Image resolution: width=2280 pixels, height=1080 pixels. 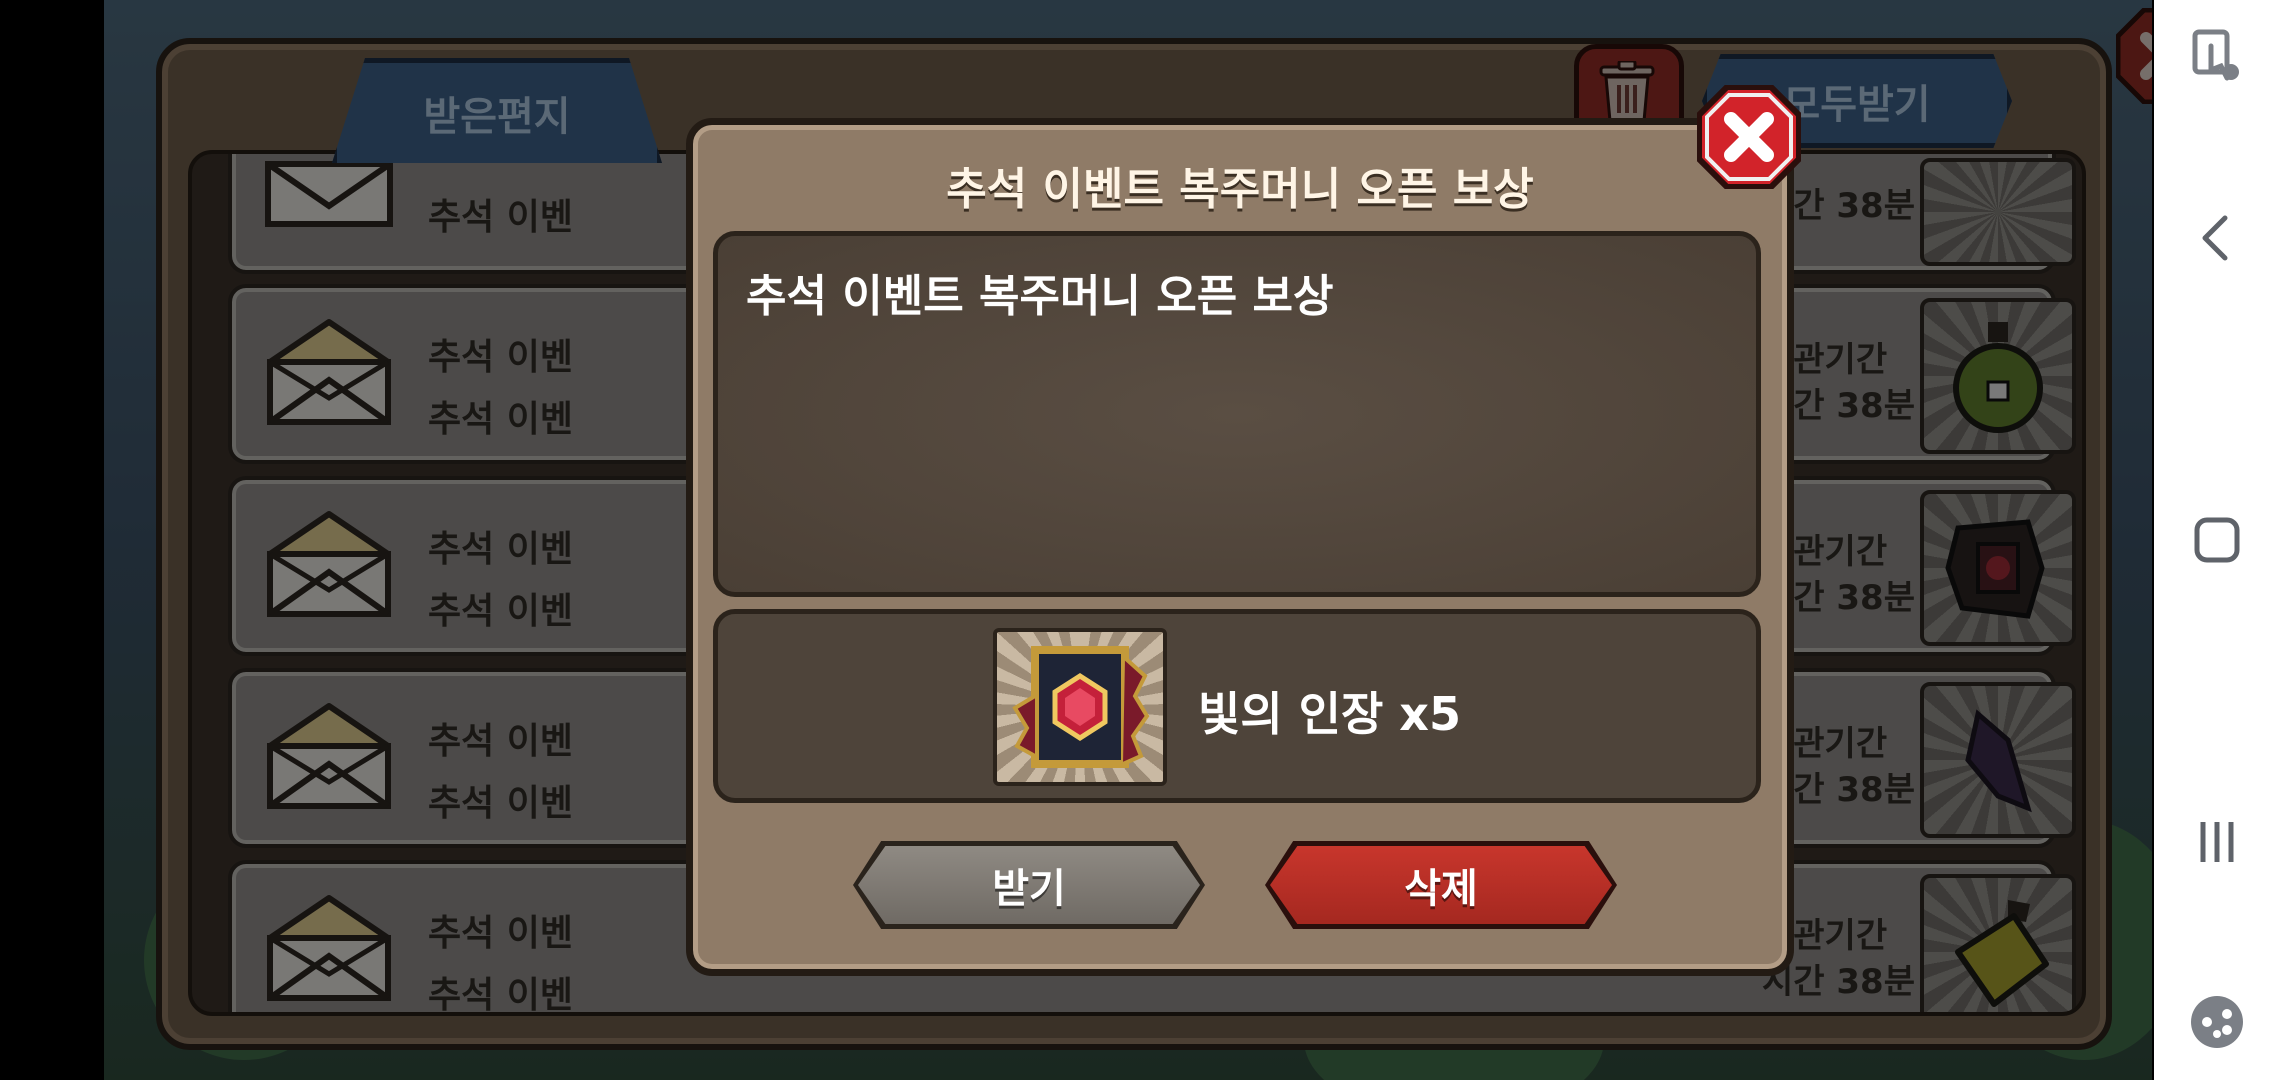 I want to click on receive-button: 받기, so click(x=1029, y=885).